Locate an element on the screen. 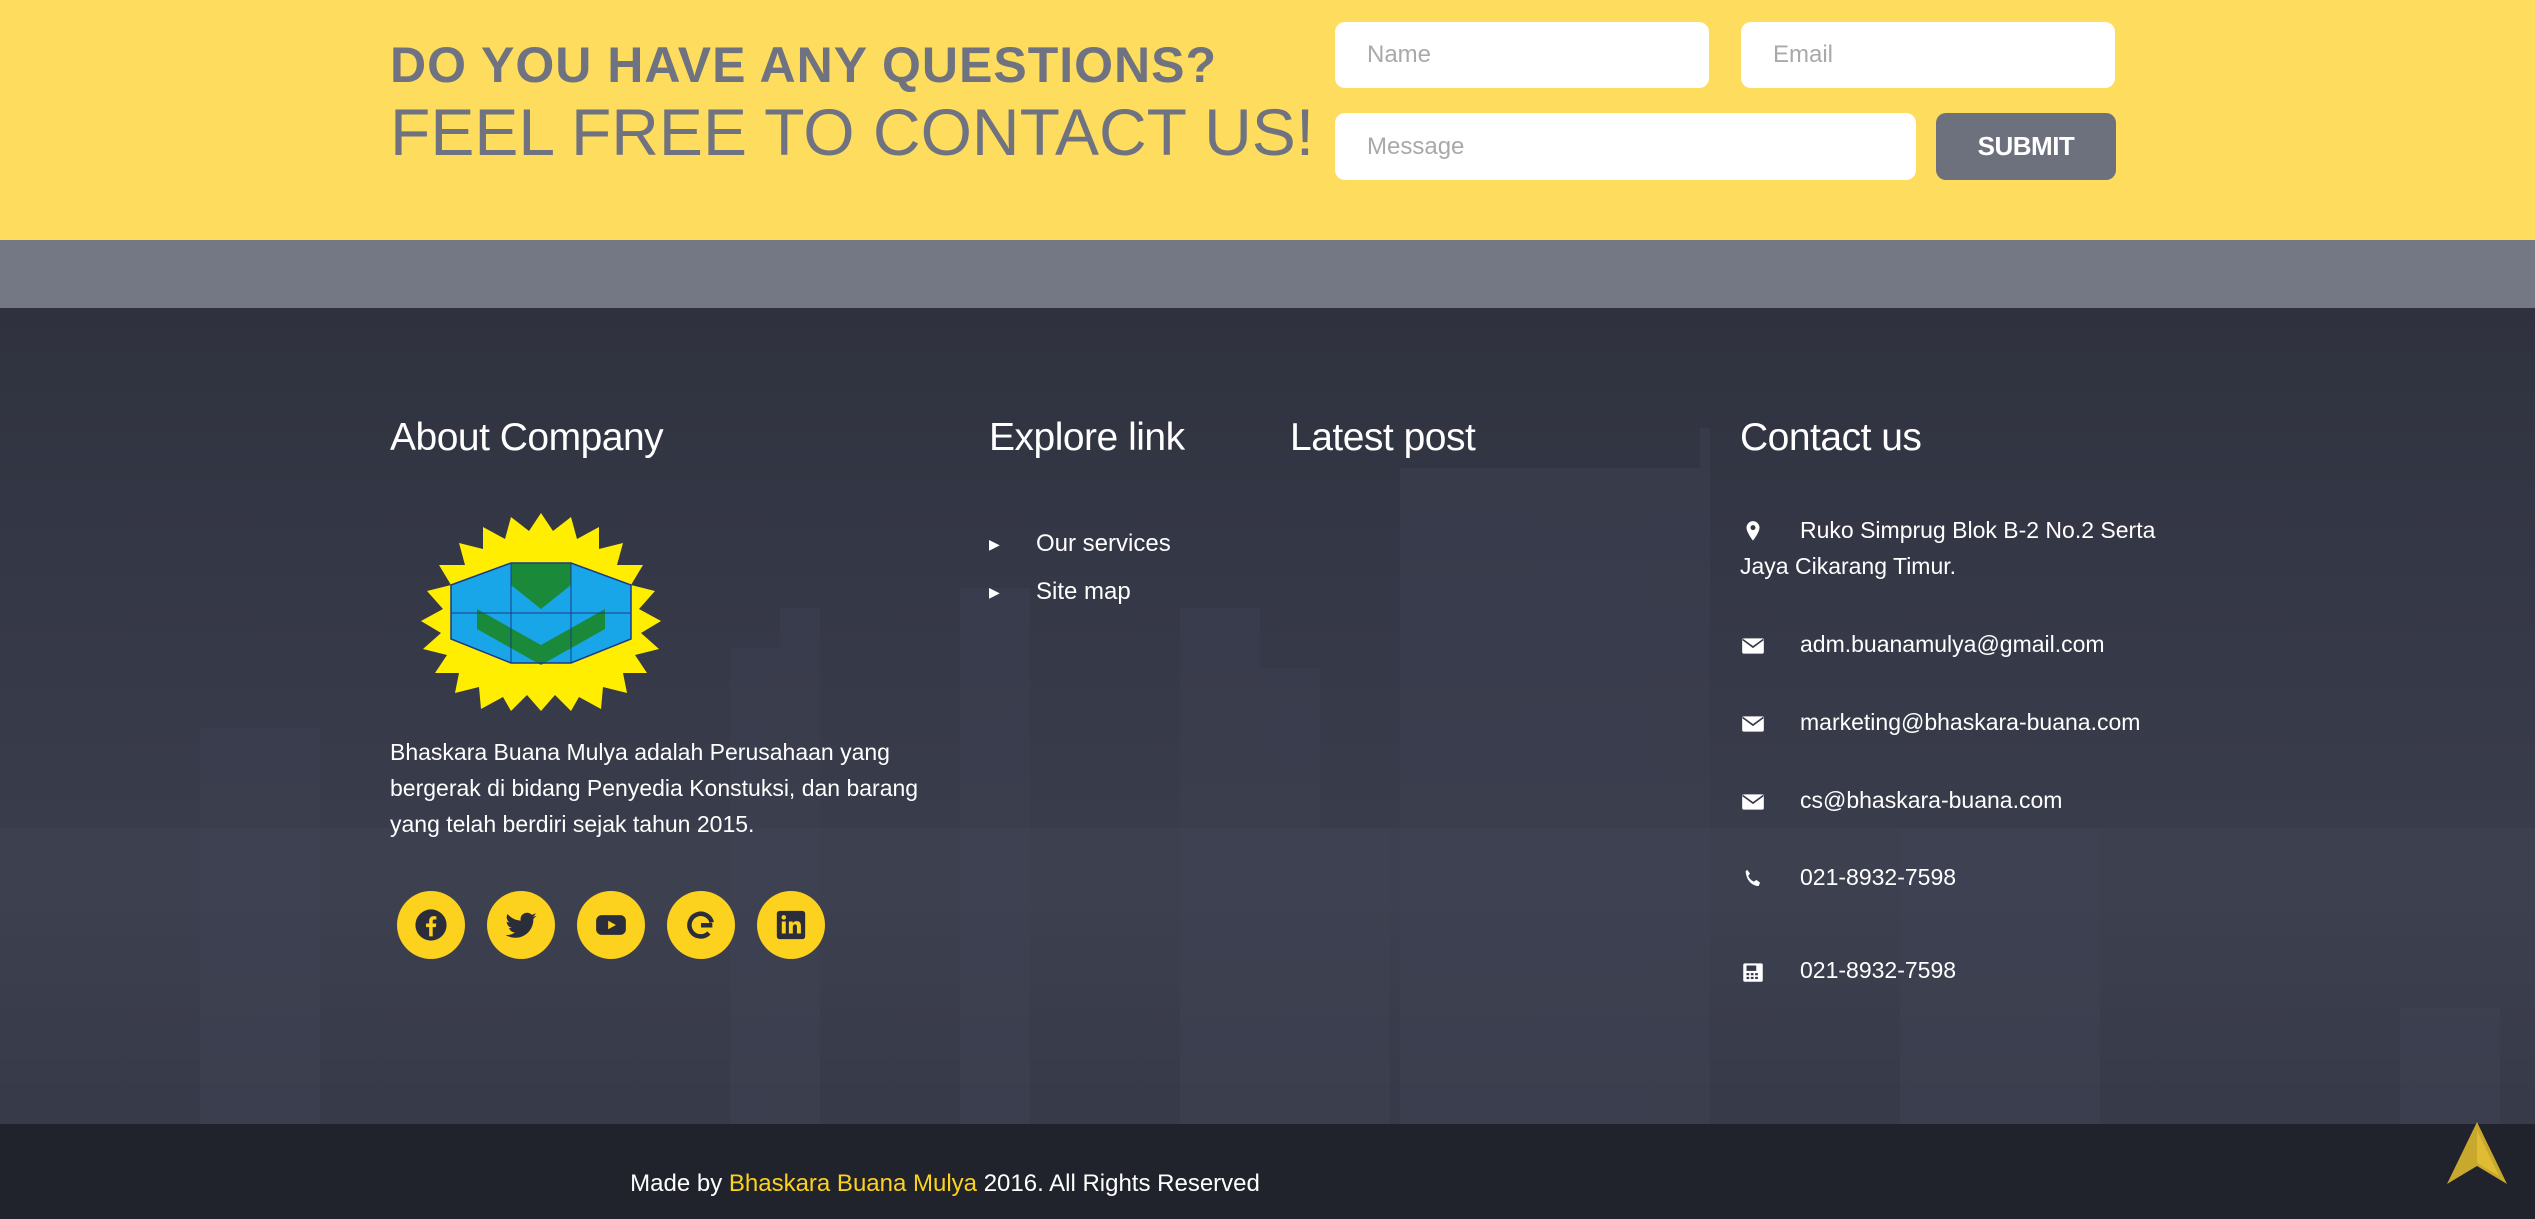 The height and width of the screenshot is (1219, 2535). social-links is located at coordinates (611, 925).